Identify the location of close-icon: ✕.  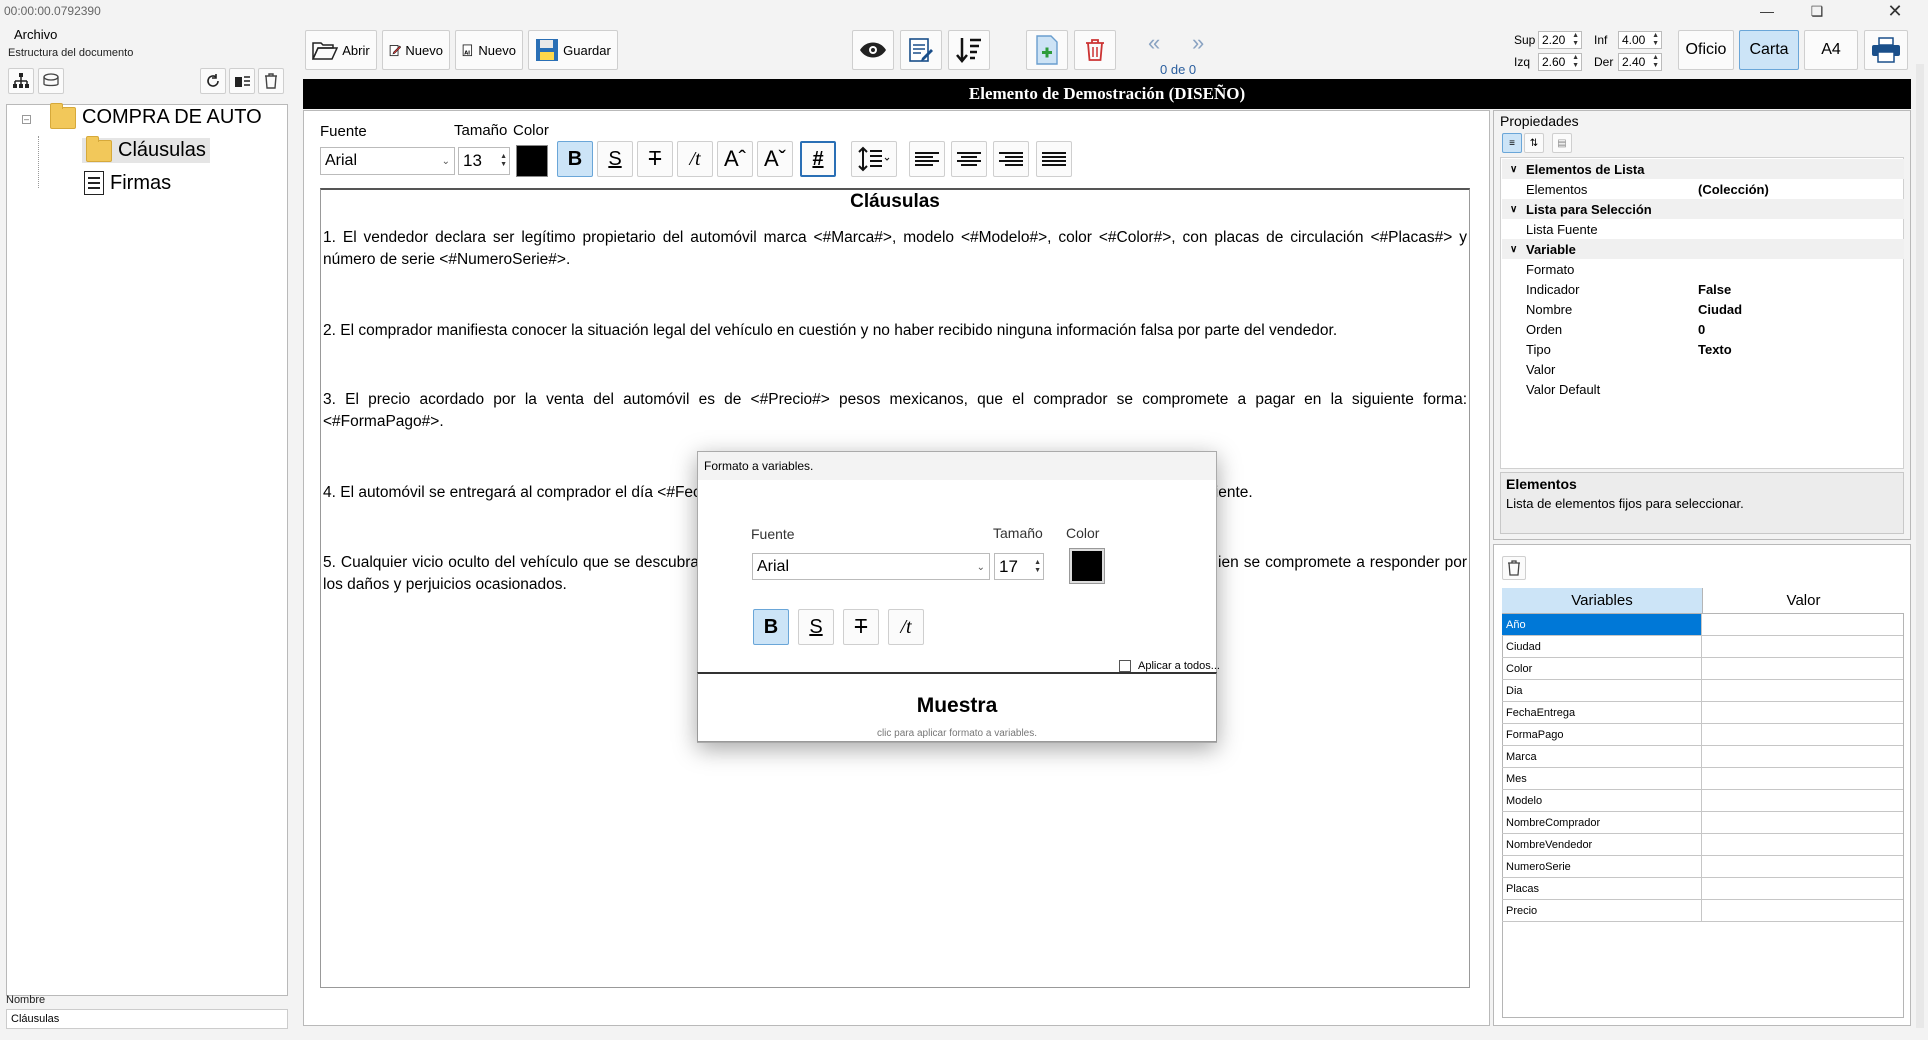
(1895, 11).